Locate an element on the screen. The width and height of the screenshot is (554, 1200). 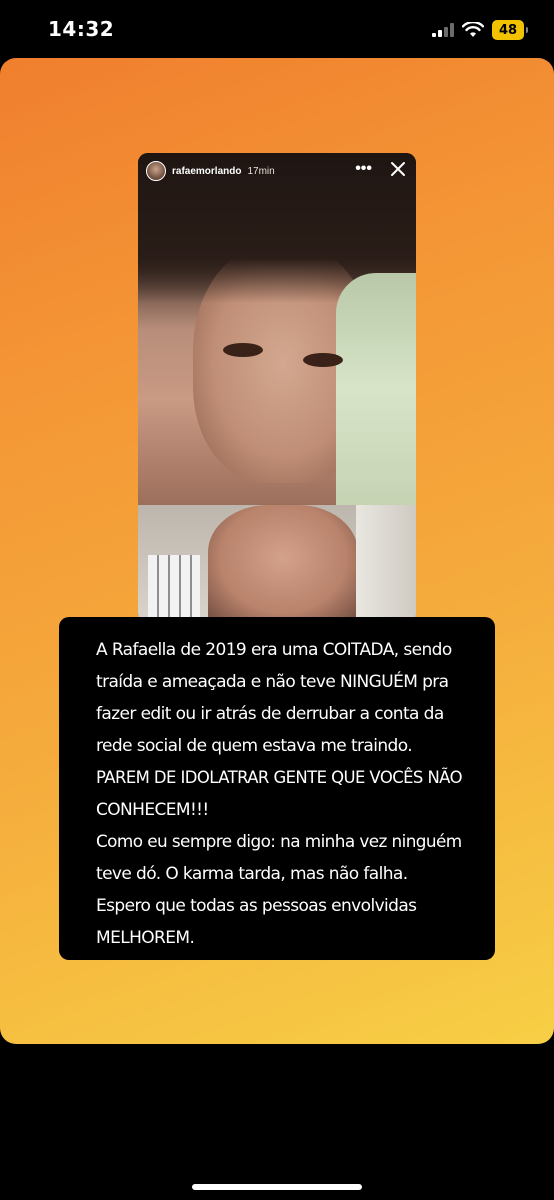
caption-line: teve dó. O karma tarda, mas não falha. is located at coordinates (252, 874).